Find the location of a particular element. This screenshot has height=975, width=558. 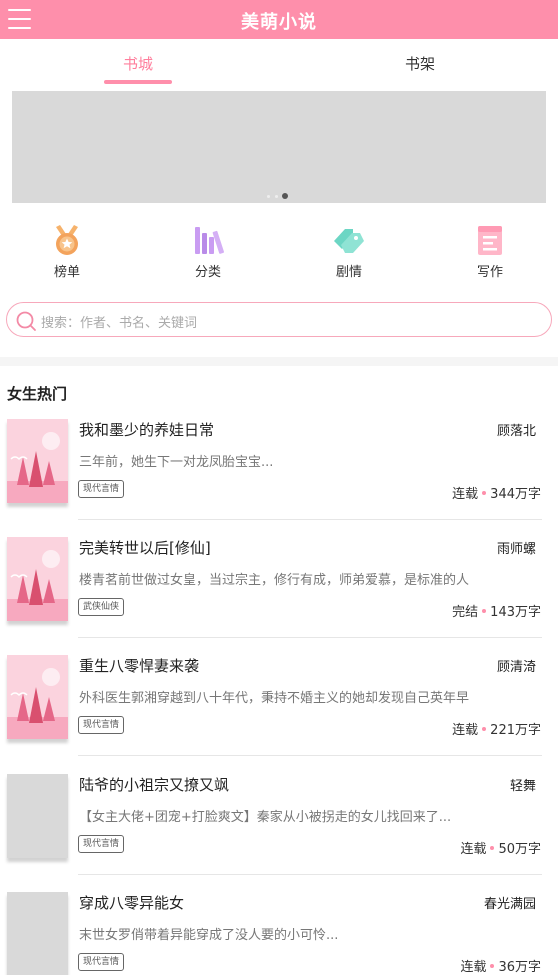

medal-icon is located at coordinates (67, 240).